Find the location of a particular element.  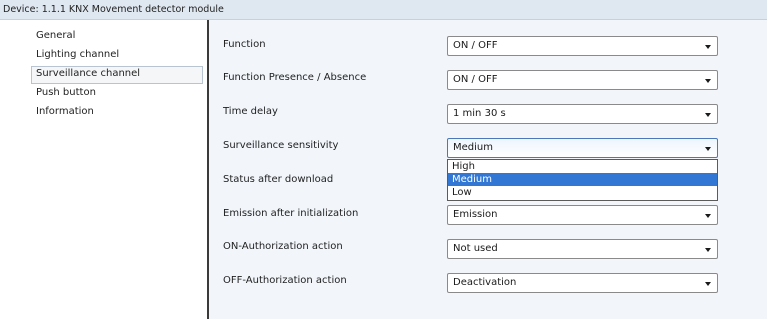

param-label-on-authorization-action: ON-Authorization action is located at coordinates (283, 246).